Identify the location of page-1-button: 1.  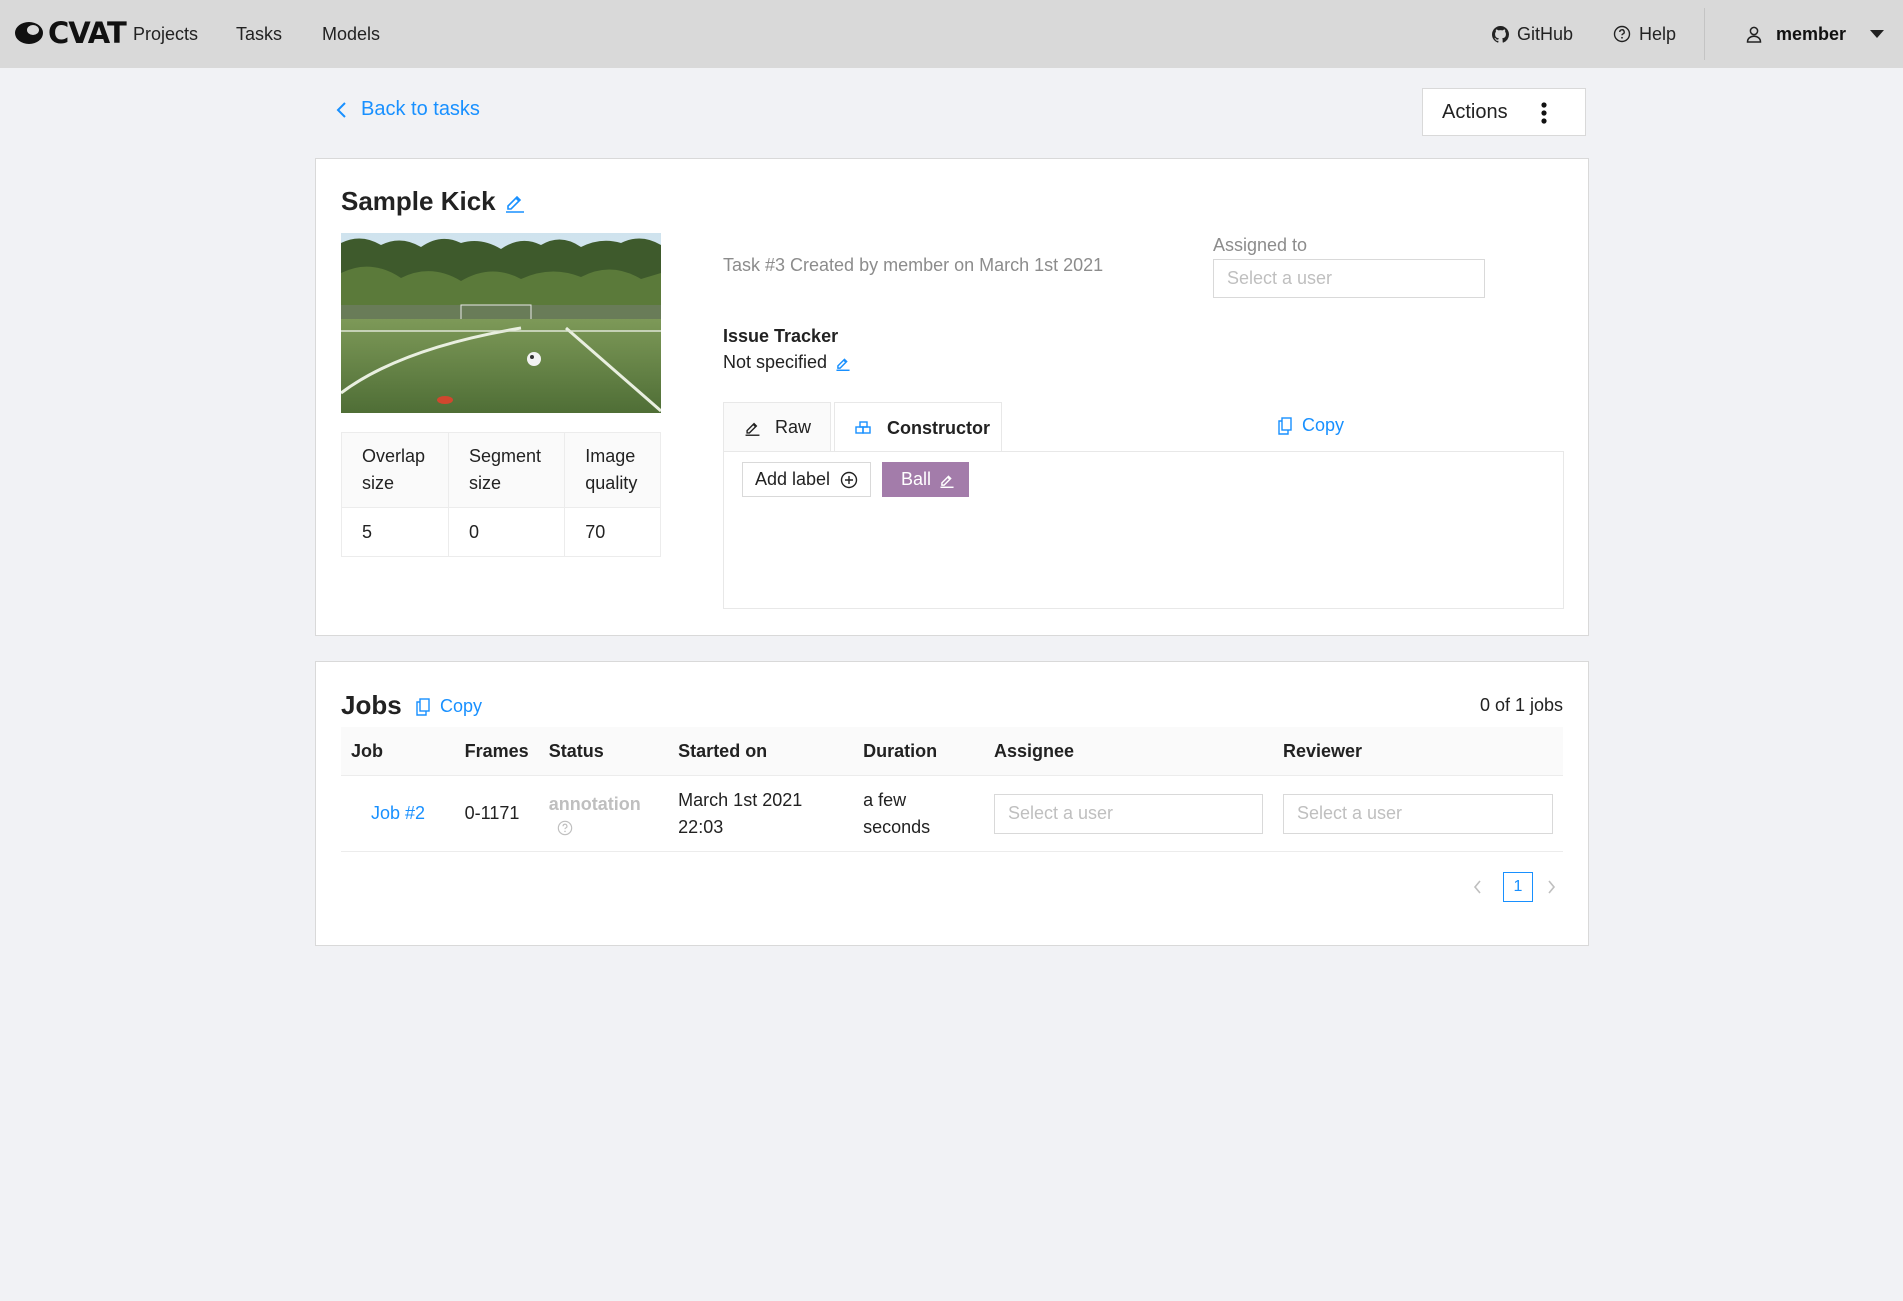
(1518, 887).